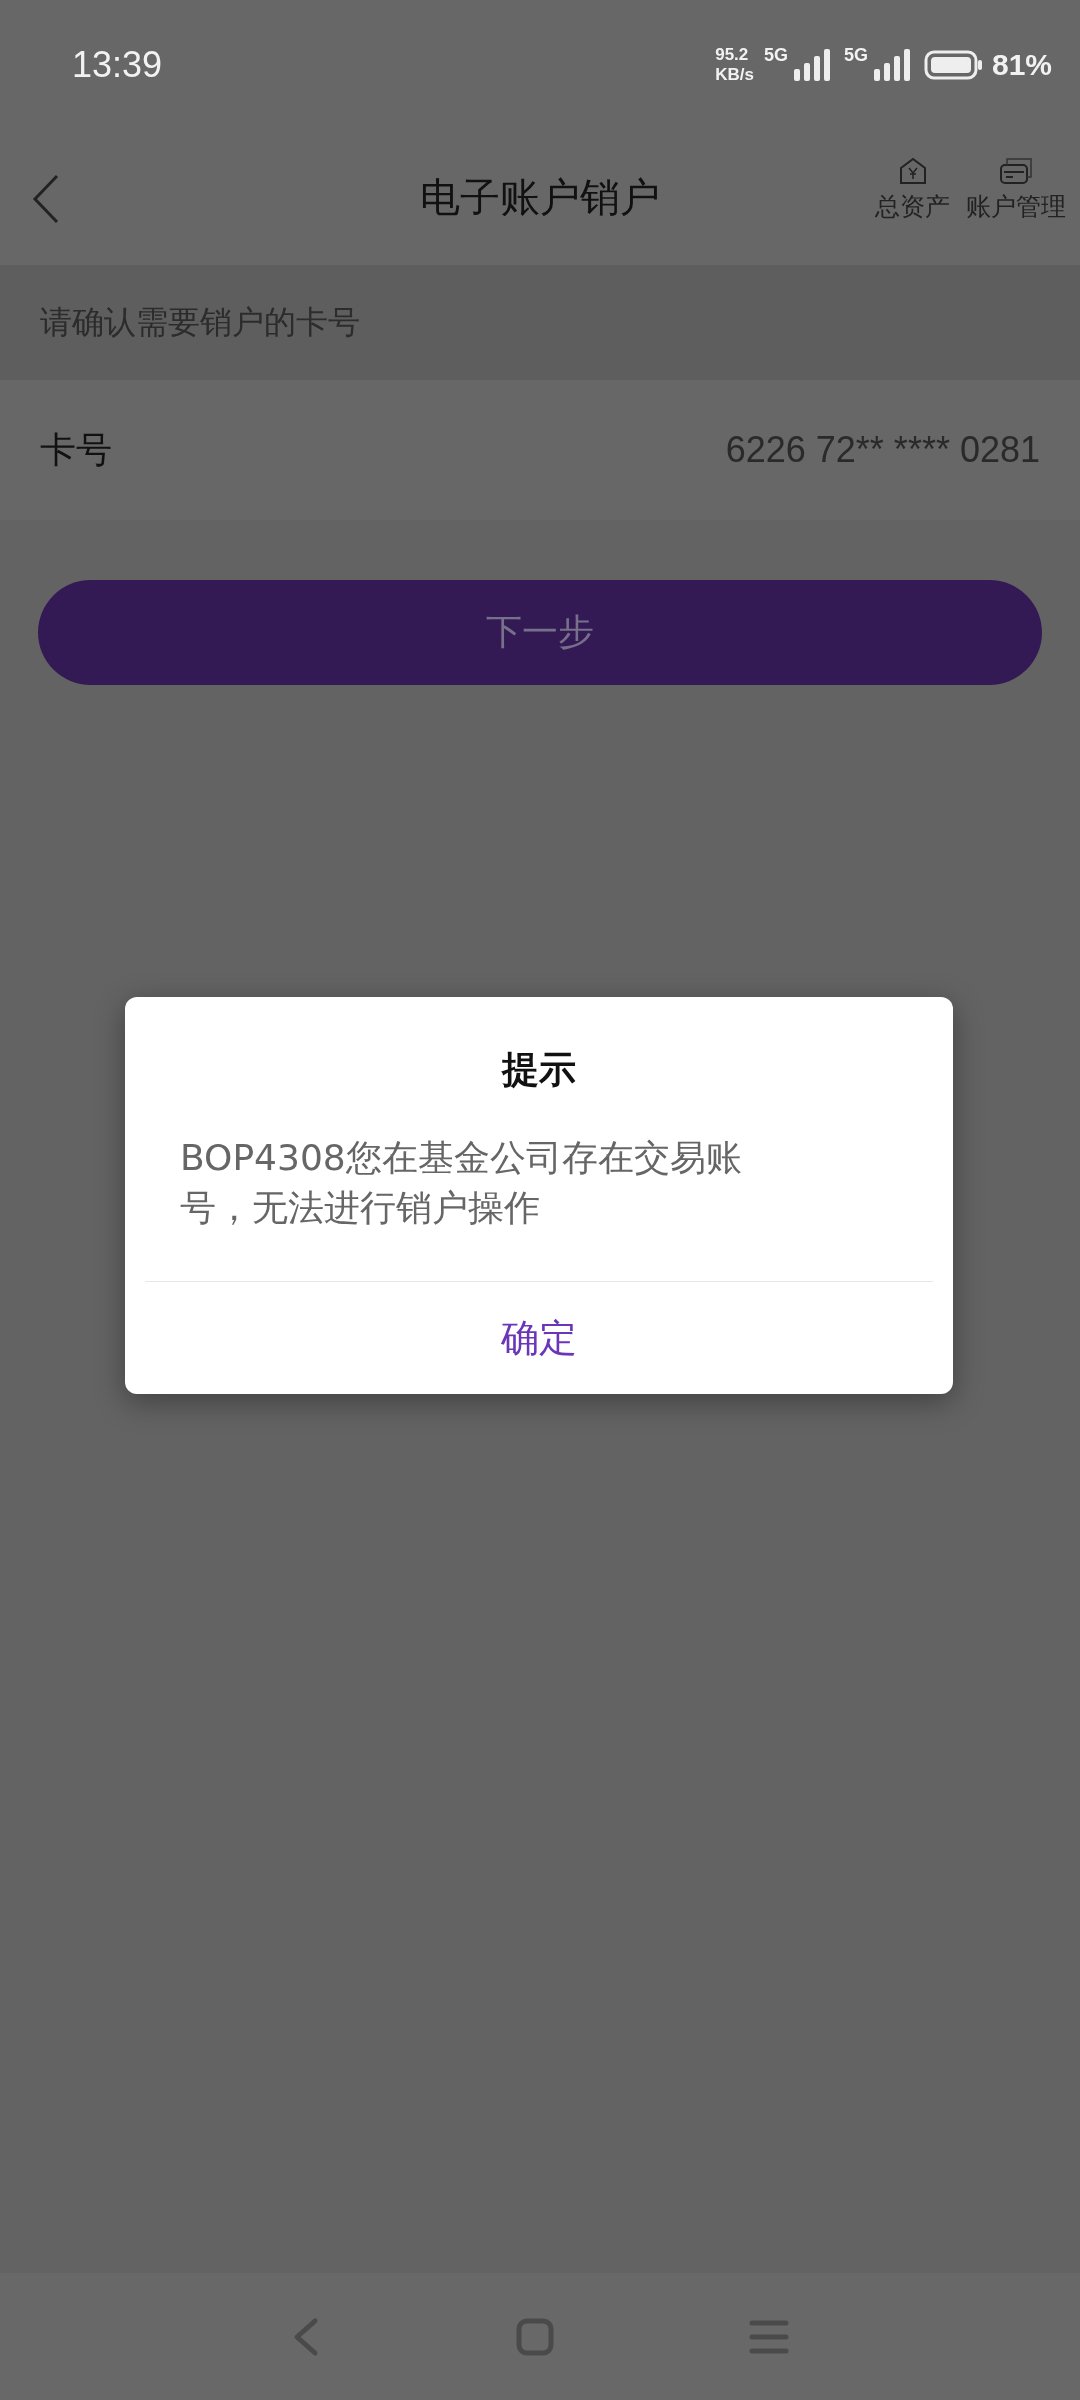 The width and height of the screenshot is (1080, 2400). I want to click on battery-percent: 81%, so click(1021, 65).